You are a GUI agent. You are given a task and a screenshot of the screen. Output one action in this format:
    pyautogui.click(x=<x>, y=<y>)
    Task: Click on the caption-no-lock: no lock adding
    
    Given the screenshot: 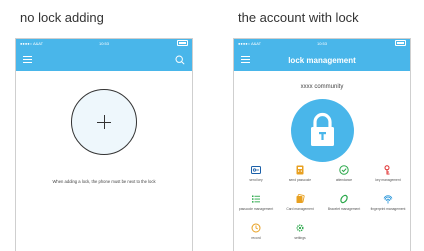 What is the action you would take?
    pyautogui.click(x=62, y=17)
    